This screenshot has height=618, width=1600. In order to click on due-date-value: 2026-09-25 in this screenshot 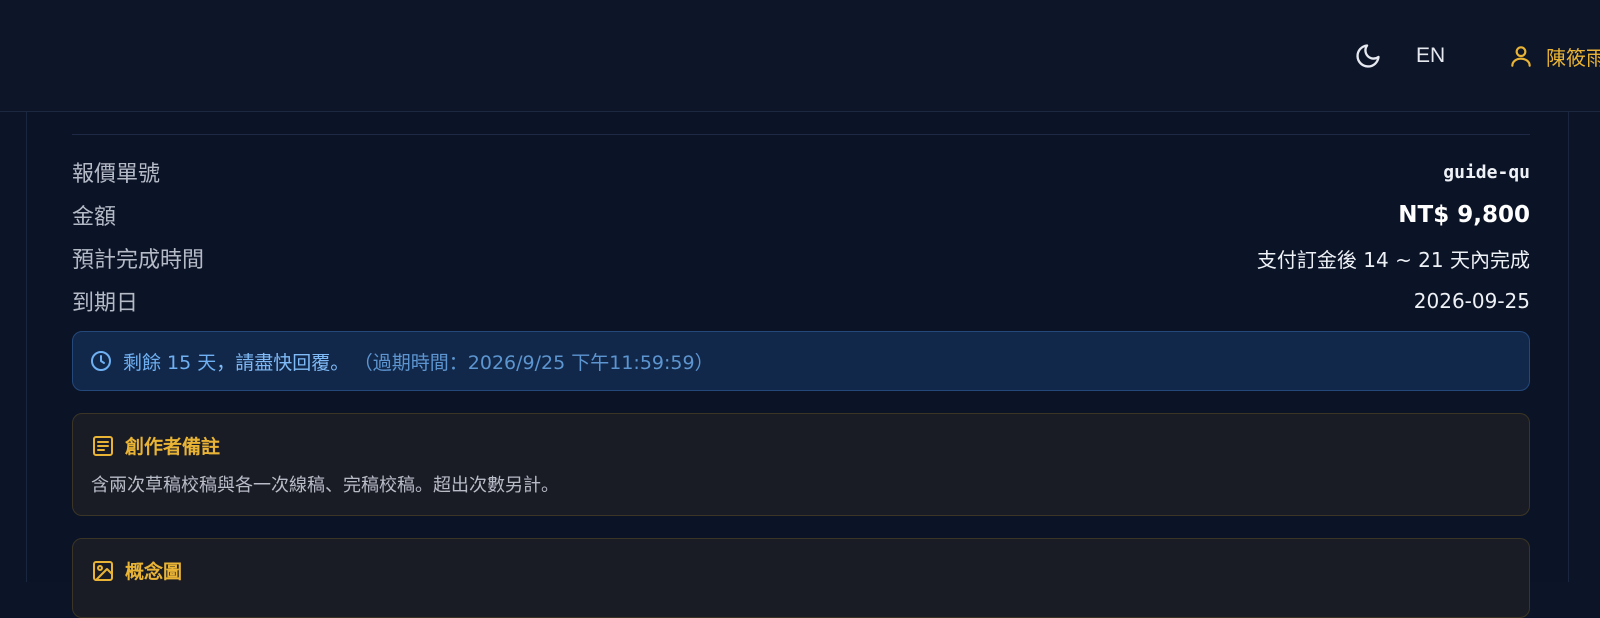, I will do `click(1471, 301)`.